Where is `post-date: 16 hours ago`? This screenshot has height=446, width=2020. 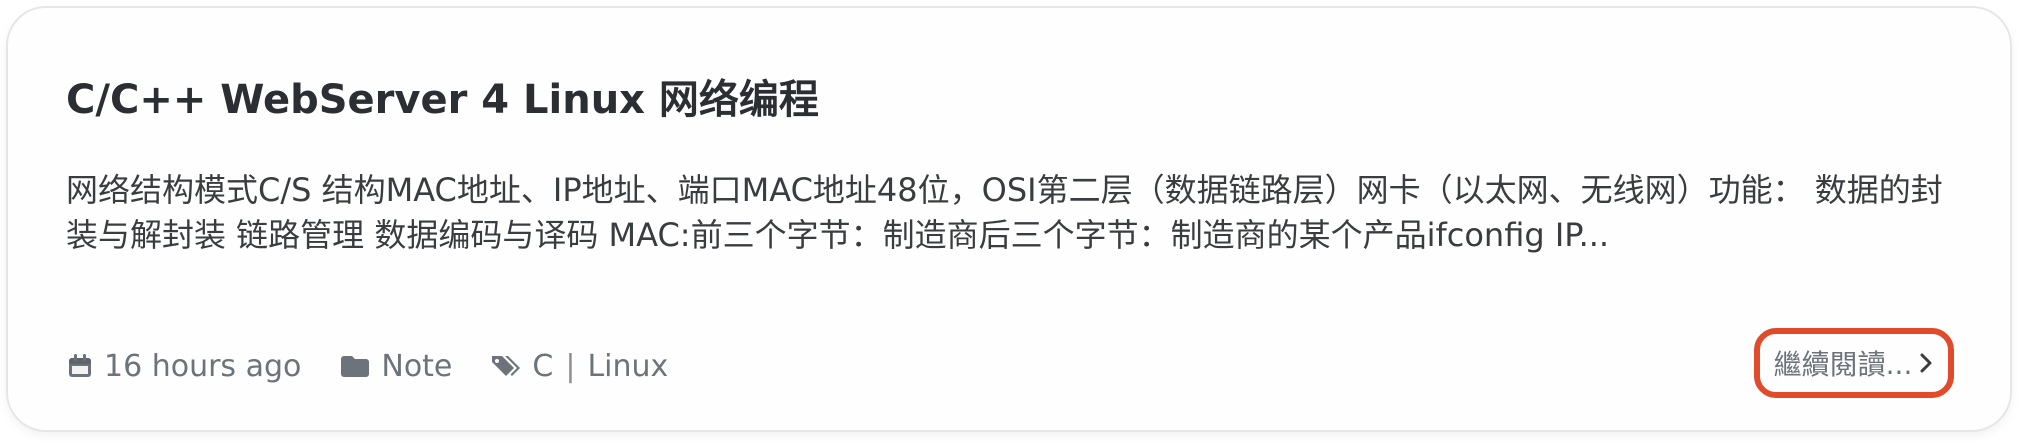 post-date: 16 hours ago is located at coordinates (183, 366).